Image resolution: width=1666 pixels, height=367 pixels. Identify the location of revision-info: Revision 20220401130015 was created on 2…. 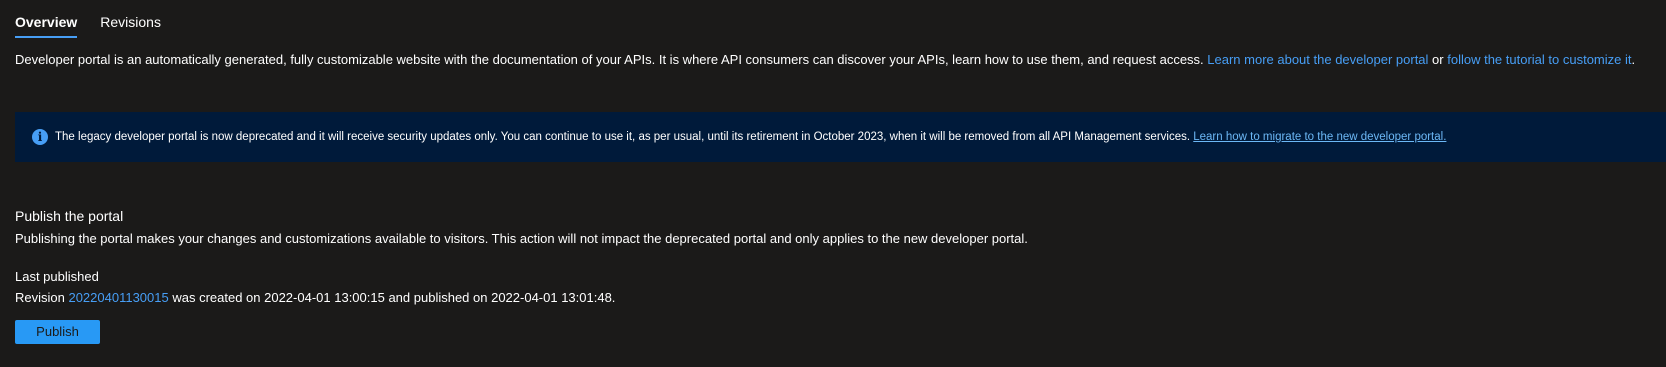
(315, 298).